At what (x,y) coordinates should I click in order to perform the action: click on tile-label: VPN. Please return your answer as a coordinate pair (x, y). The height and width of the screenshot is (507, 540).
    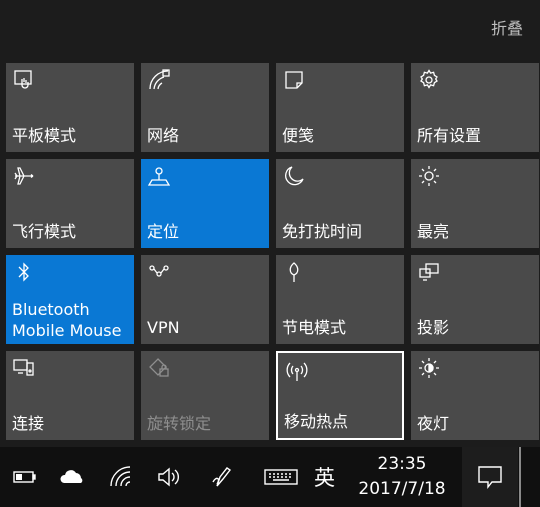
    Looking at the image, I should click on (163, 327).